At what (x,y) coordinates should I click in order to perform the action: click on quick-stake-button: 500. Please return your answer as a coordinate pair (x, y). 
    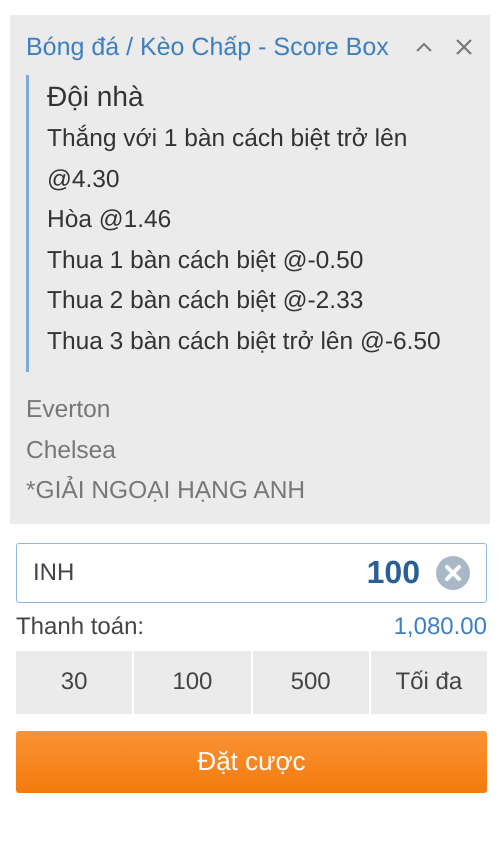
    Looking at the image, I should click on (310, 682).